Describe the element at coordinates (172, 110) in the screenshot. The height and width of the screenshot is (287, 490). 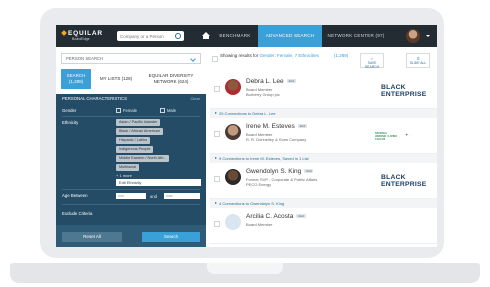
I see `gender-male-label: Male` at that location.